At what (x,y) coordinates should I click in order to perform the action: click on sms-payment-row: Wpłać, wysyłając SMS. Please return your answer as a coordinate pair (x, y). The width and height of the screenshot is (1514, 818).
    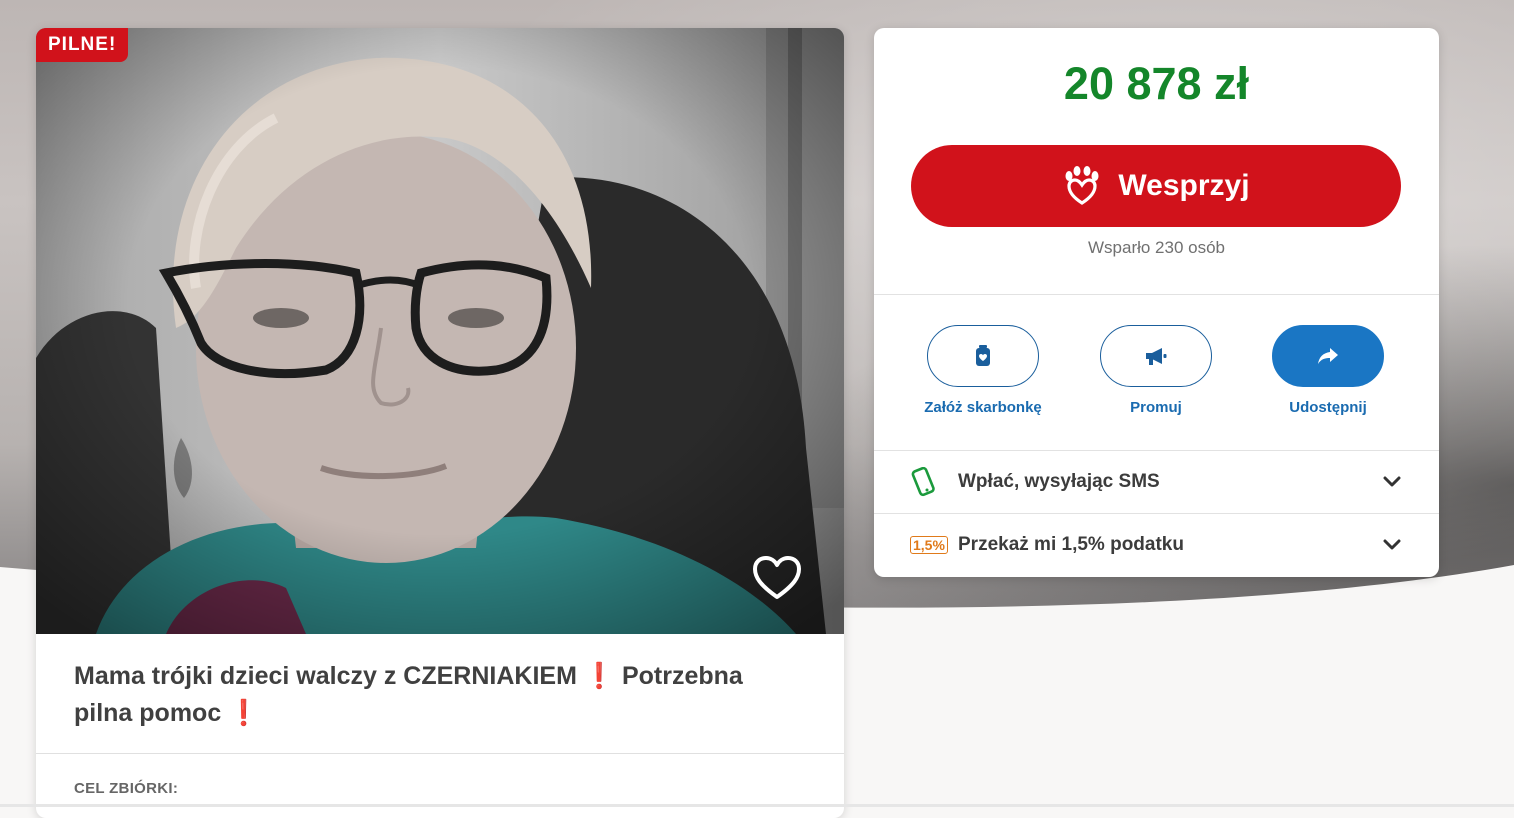
    Looking at the image, I should click on (1156, 482).